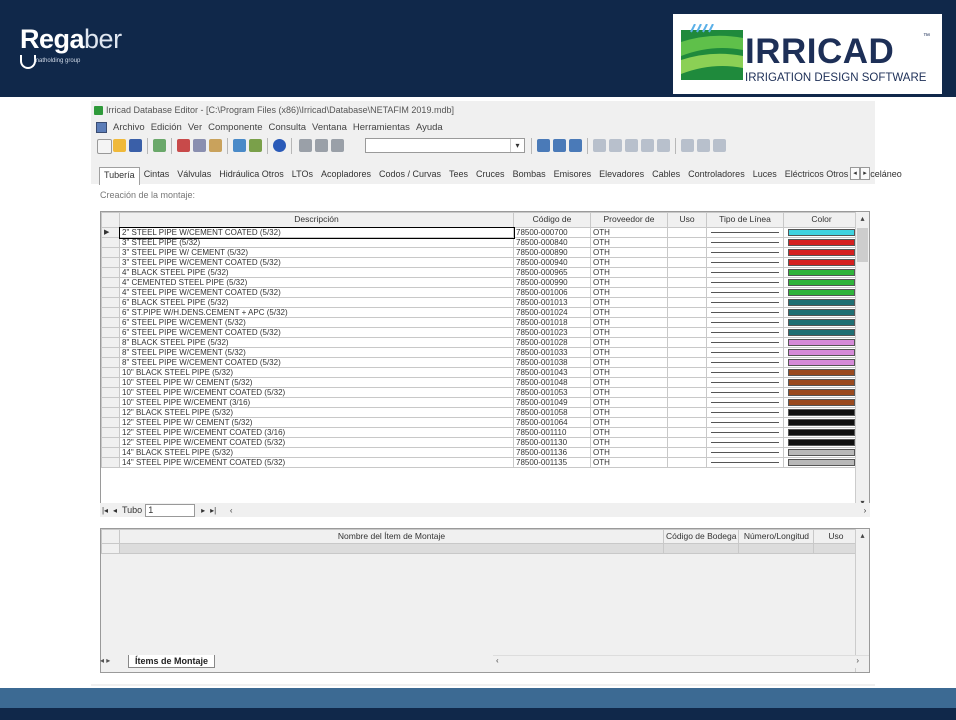  I want to click on cell-description: 12" BLACK STEEL PIPE (5/32), so click(316, 412).